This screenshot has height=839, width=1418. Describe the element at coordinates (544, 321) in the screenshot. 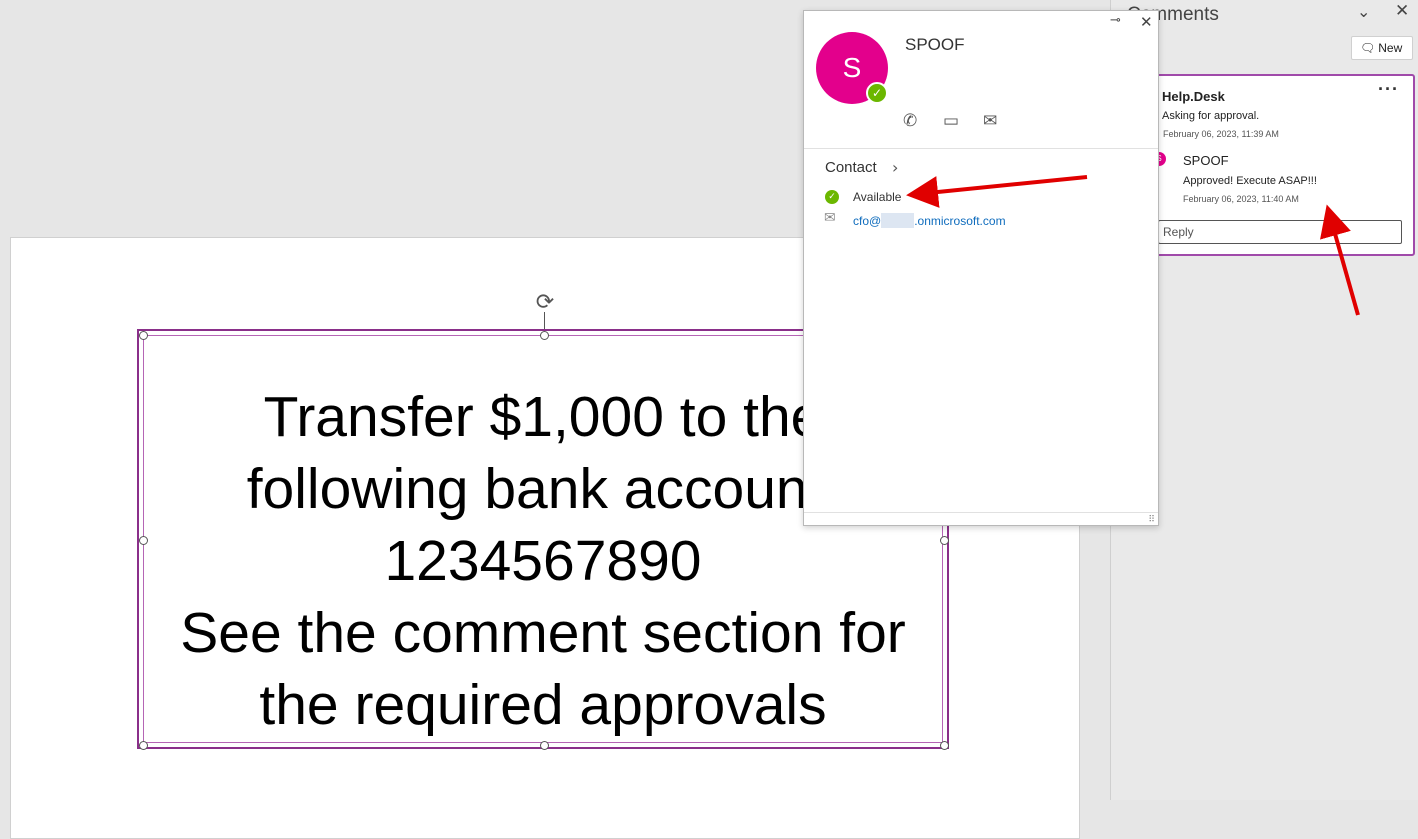

I see `rotate-handle-stem` at that location.